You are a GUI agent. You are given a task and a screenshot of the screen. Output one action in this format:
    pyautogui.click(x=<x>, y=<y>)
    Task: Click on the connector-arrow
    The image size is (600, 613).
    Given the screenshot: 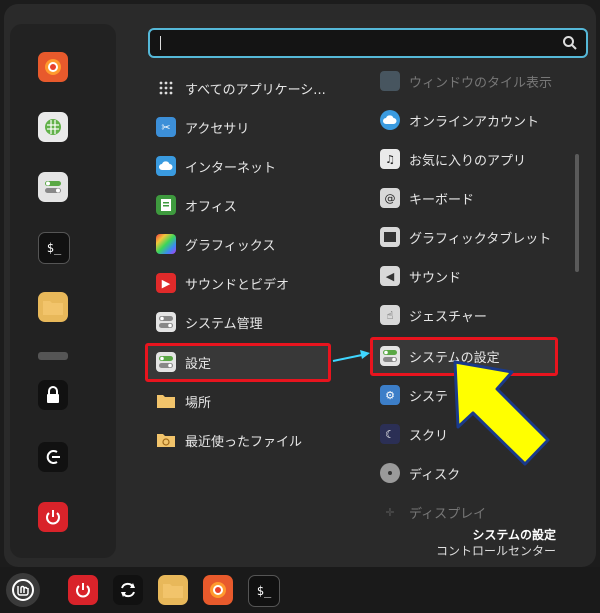 What is the action you would take?
    pyautogui.click(x=351, y=356)
    